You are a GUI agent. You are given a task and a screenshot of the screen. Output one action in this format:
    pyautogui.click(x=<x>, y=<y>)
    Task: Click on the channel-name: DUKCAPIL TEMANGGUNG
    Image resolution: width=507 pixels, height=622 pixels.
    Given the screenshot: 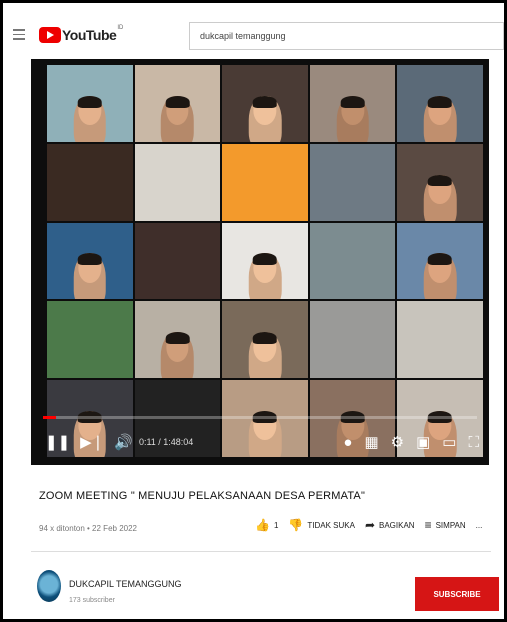 What is the action you would take?
    pyautogui.click(x=125, y=584)
    